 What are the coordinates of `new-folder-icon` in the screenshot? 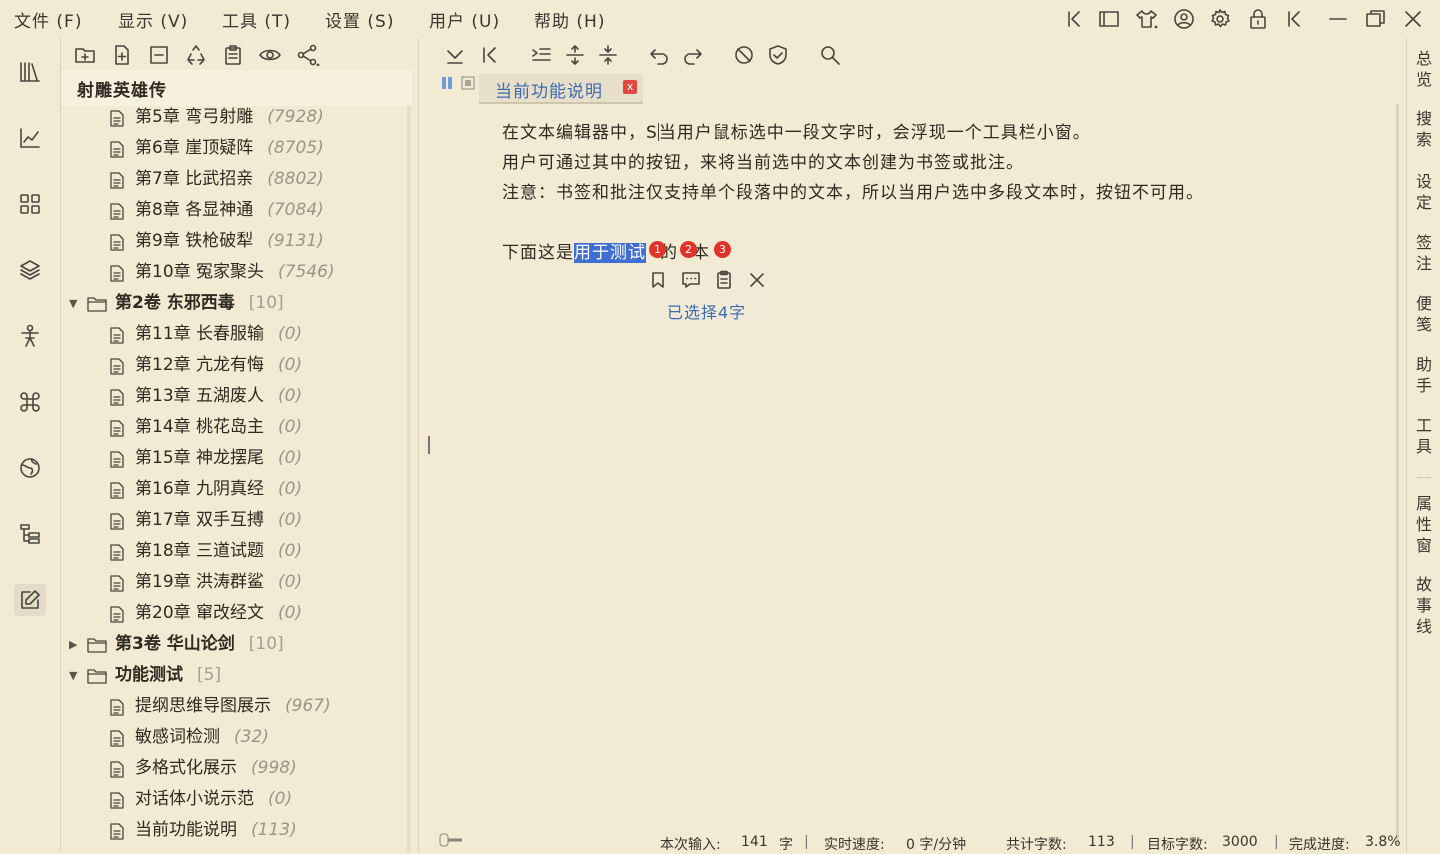 It's located at (85, 55).